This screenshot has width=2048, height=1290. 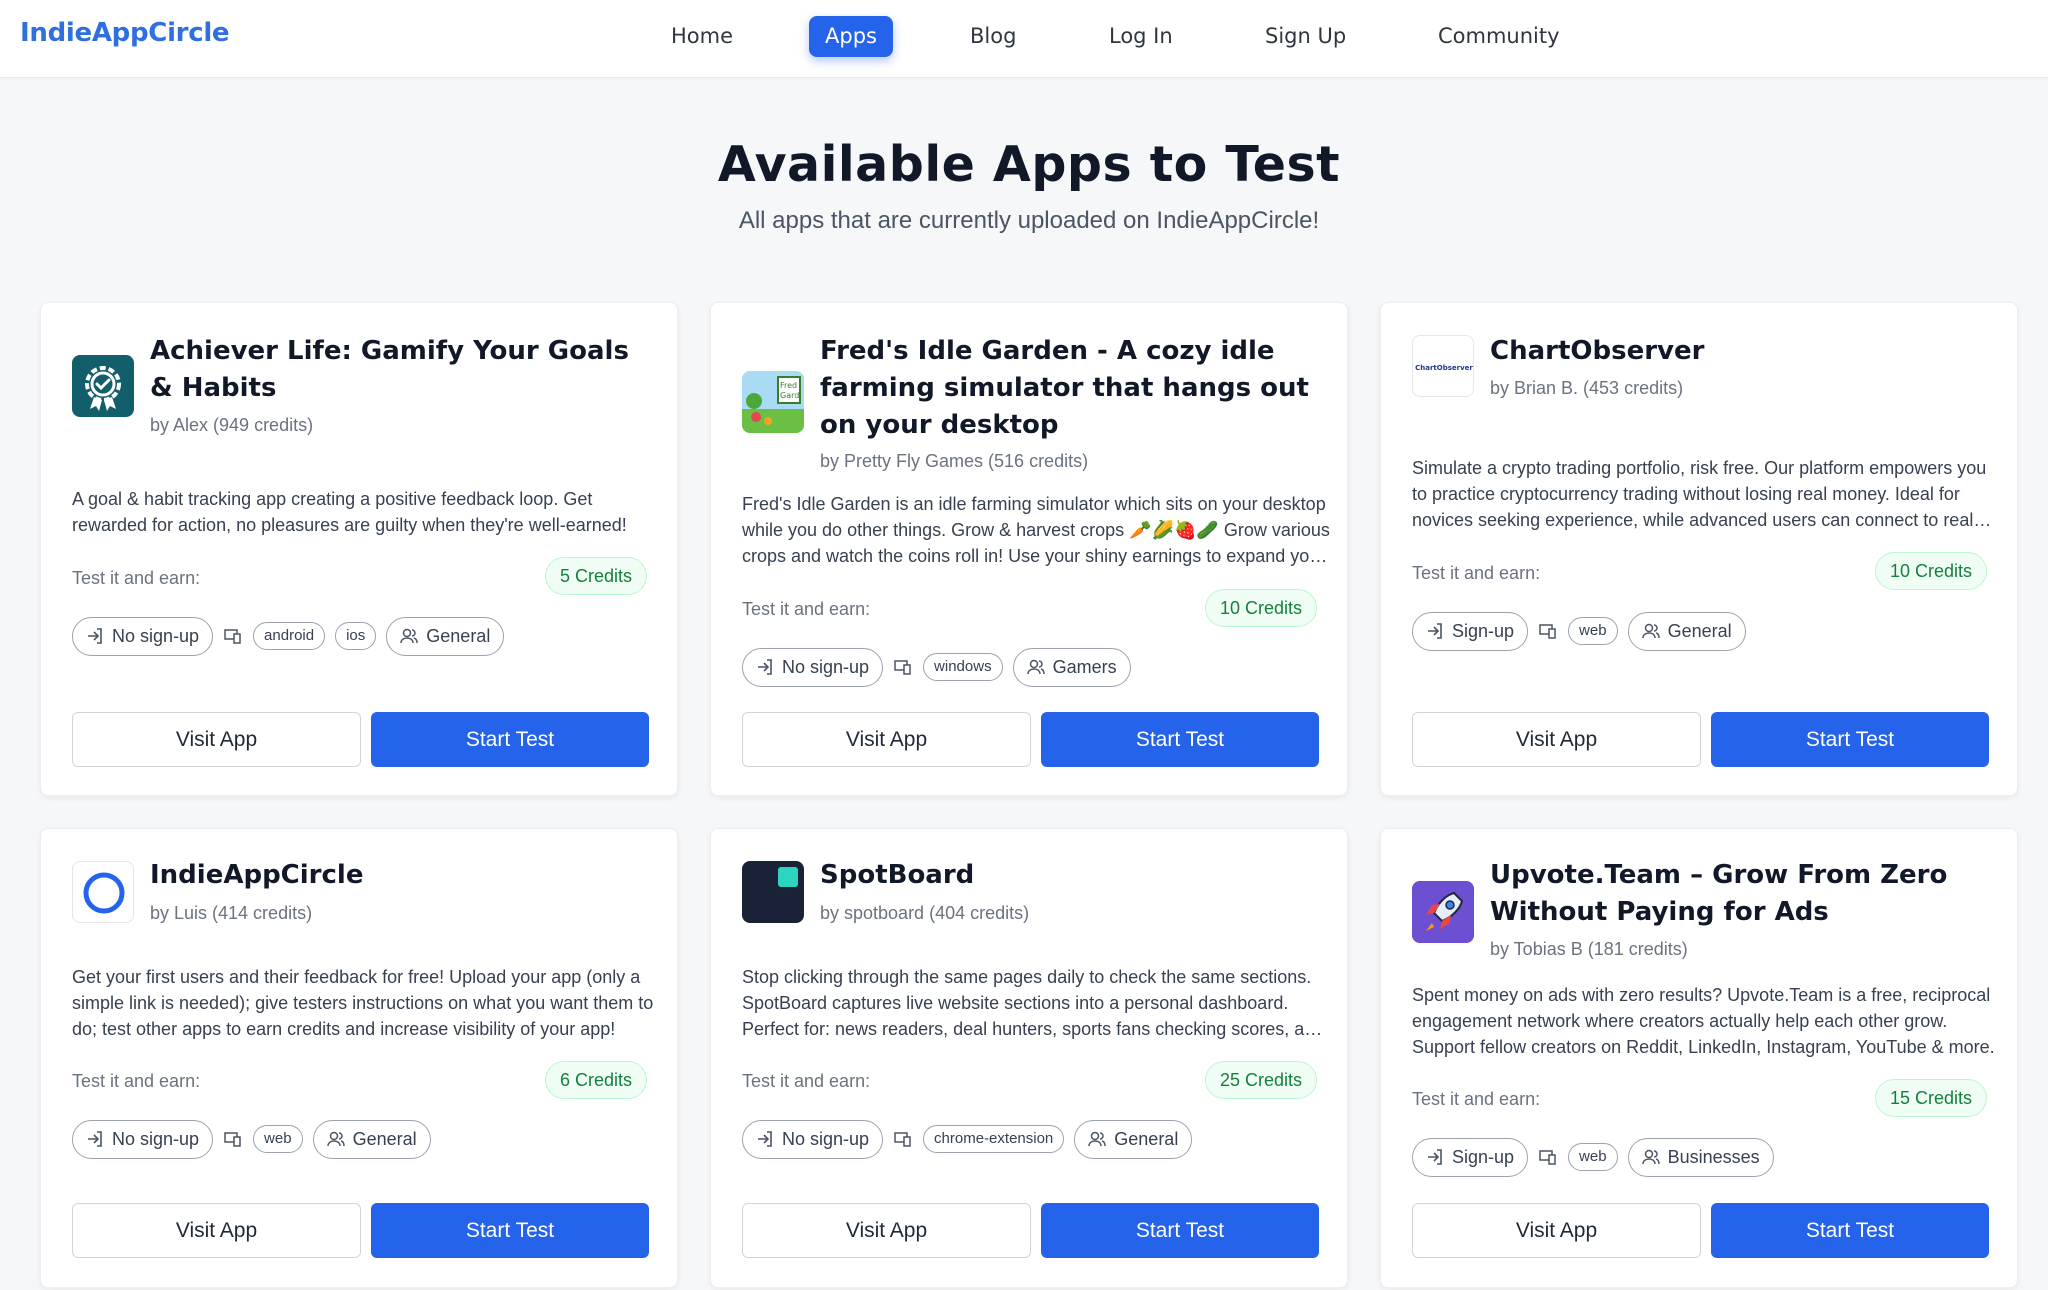 I want to click on app-title: ChartObserver, so click(x=1745, y=351).